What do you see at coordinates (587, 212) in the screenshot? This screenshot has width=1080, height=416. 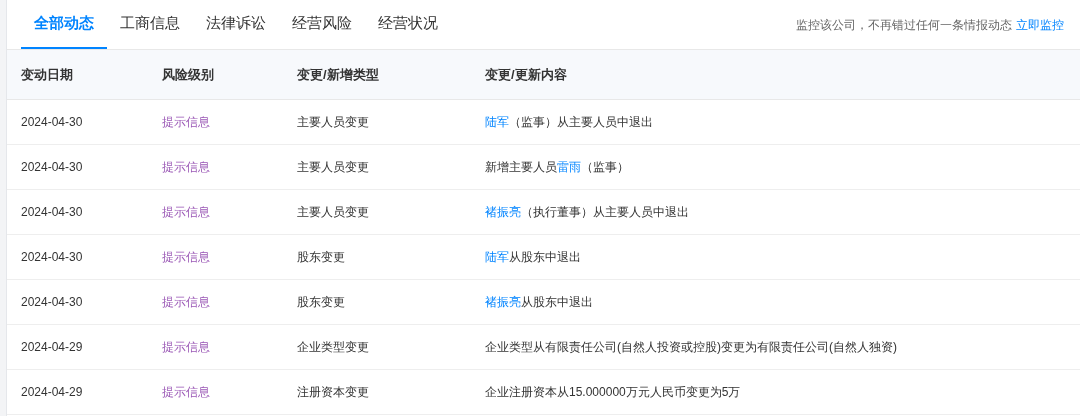 I see `change-content: 褚振亮（执行董事）从主要人员中退出` at bounding box center [587, 212].